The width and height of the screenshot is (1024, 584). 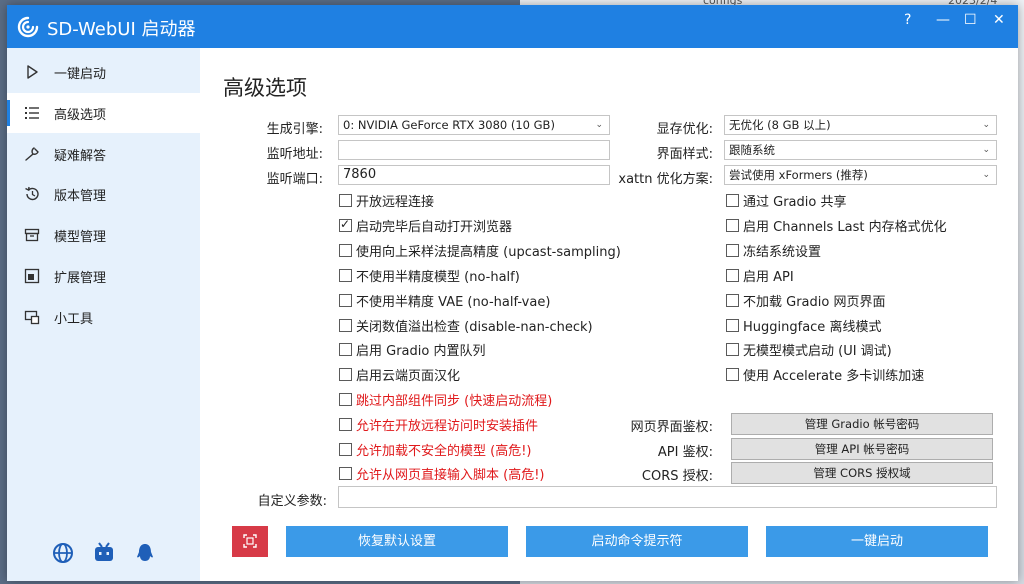 I want to click on checkbox-label: 允许从网页直接输入脚本 (高危!), so click(x=450, y=475).